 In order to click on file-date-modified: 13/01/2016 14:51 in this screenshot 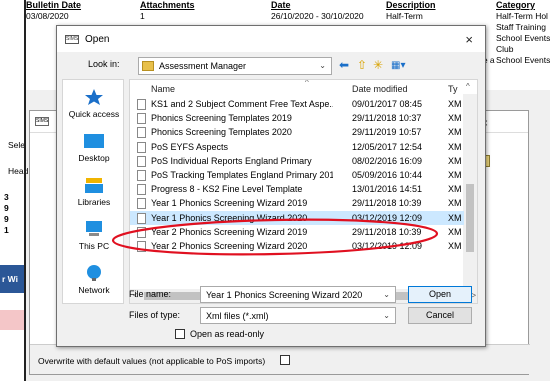, I will do `click(387, 189)`.